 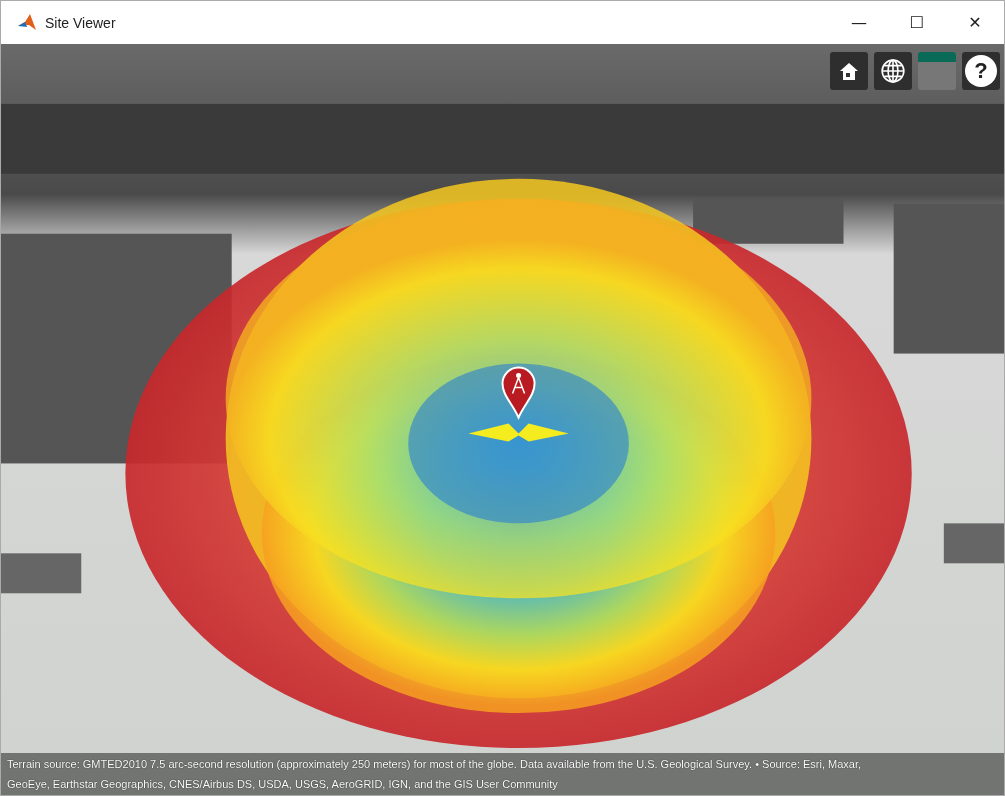 I want to click on globe-button, so click(x=893, y=71).